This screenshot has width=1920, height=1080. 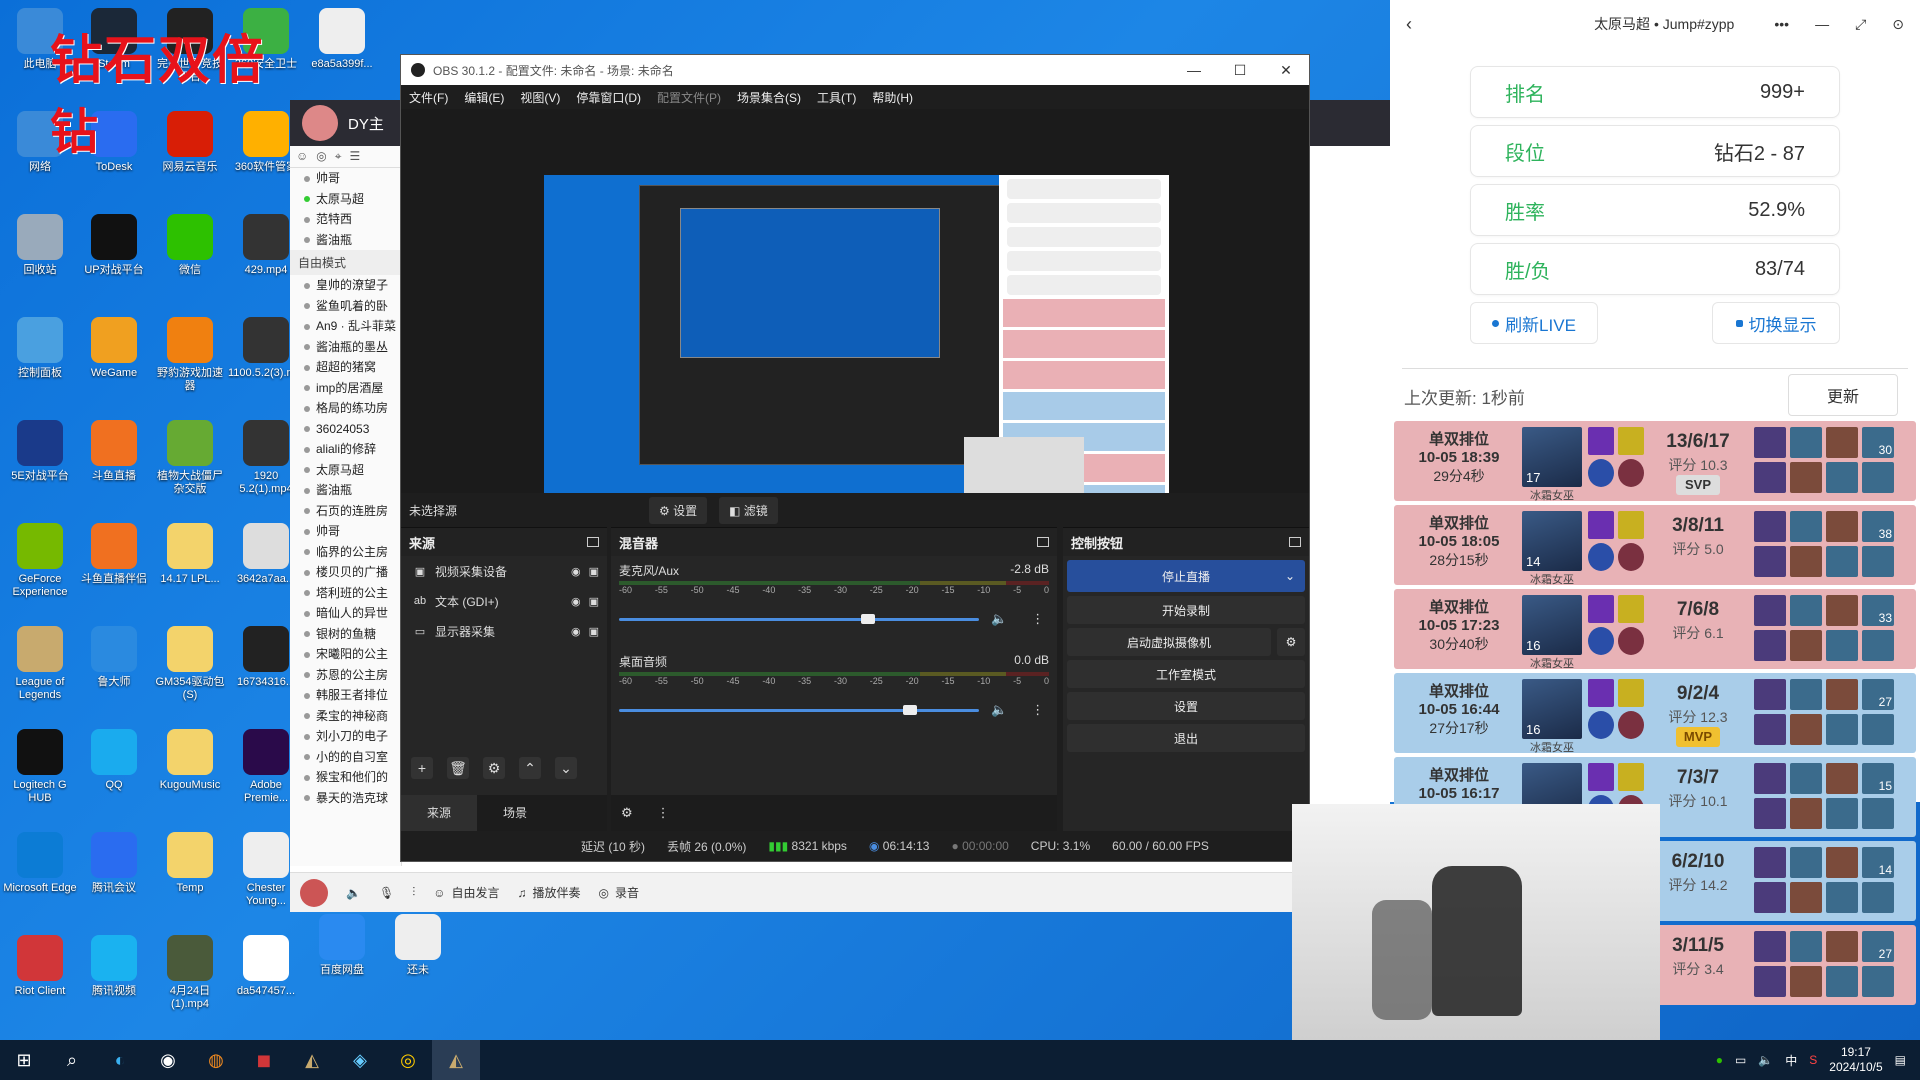 What do you see at coordinates (566, 768) in the screenshot?
I see `move-down-button: ⌄` at bounding box center [566, 768].